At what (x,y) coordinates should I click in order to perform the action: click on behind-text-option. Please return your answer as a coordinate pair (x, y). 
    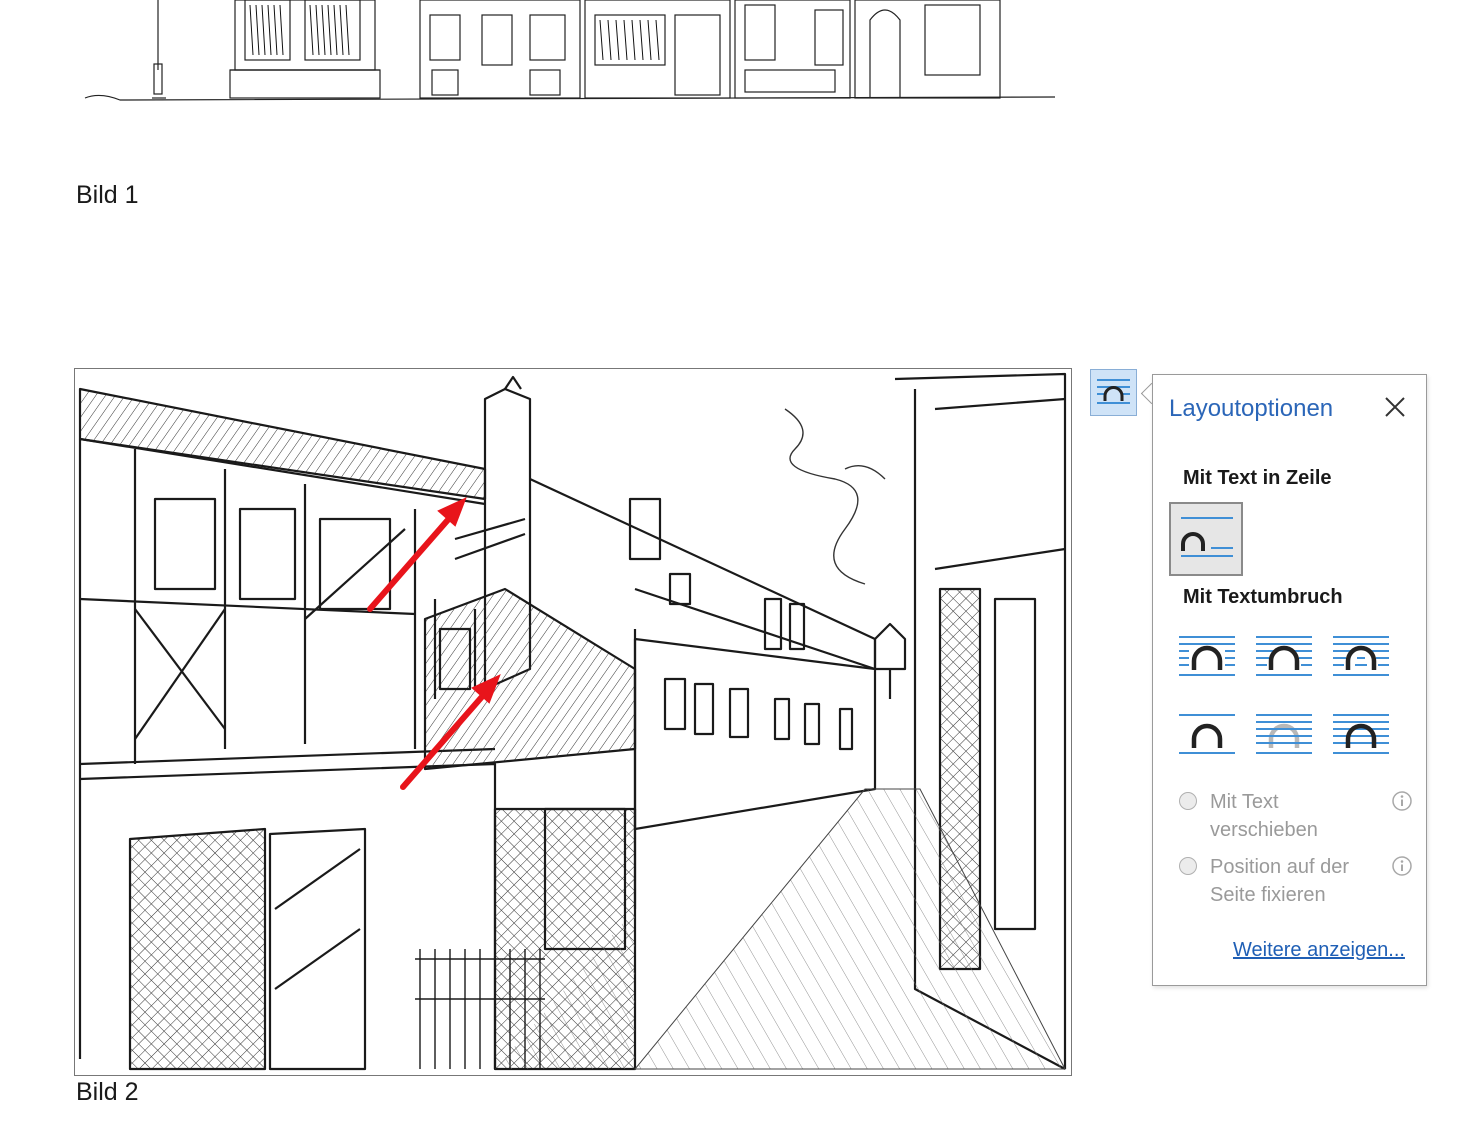
    Looking at the image, I should click on (1284, 735).